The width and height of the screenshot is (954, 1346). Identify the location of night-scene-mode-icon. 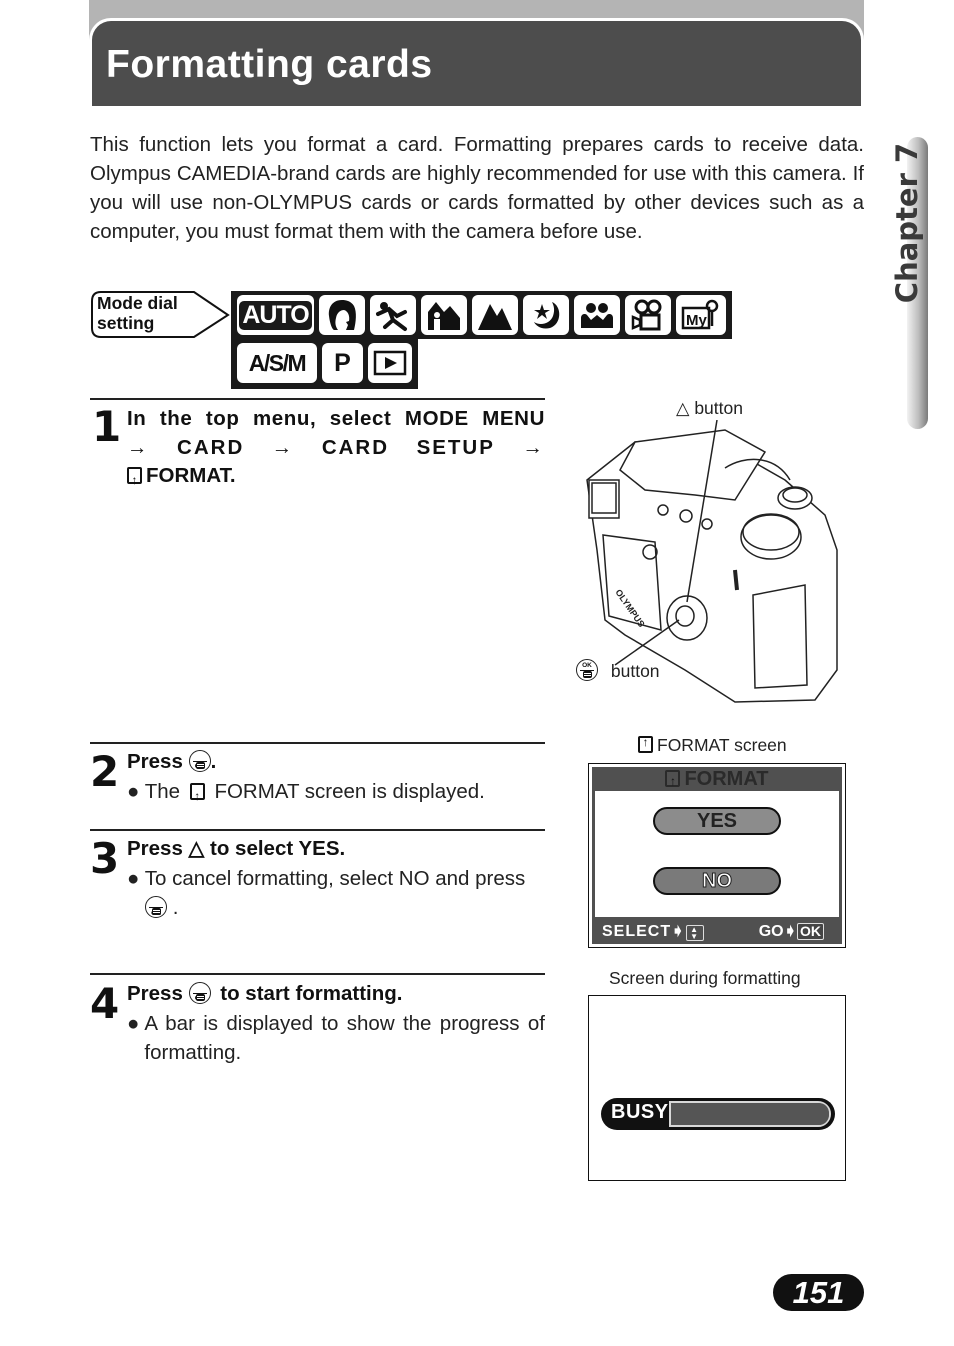
(546, 315).